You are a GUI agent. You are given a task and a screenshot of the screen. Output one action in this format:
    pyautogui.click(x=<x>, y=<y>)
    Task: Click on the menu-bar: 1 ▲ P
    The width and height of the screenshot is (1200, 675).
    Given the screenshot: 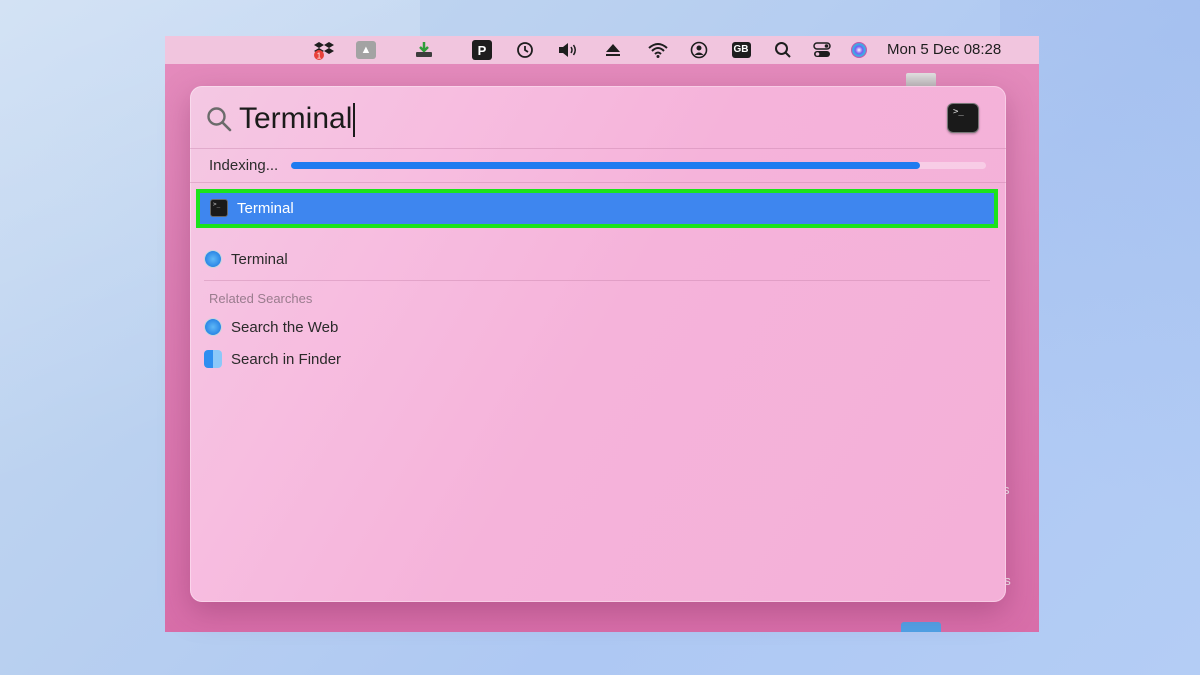 What is the action you would take?
    pyautogui.click(x=602, y=50)
    